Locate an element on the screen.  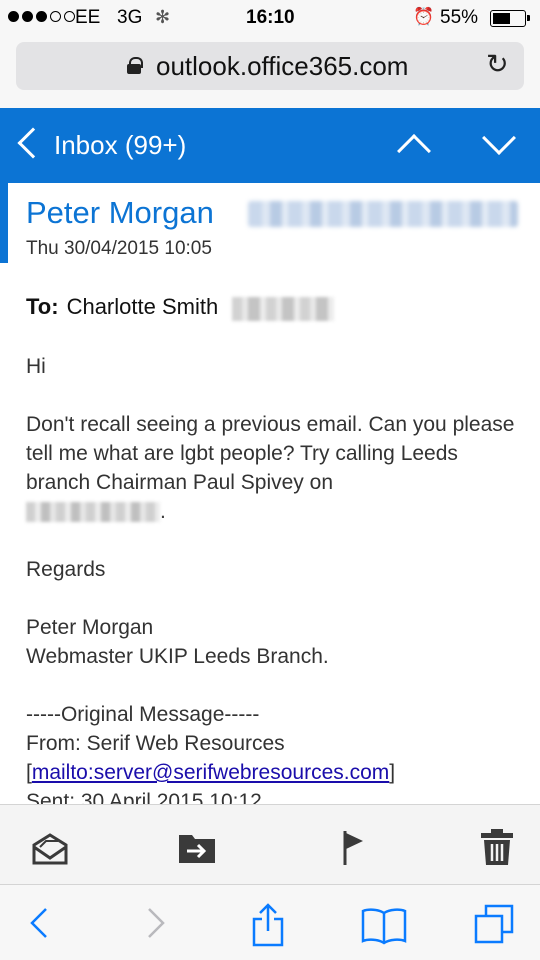
mark-read-button is located at coordinates (50, 845).